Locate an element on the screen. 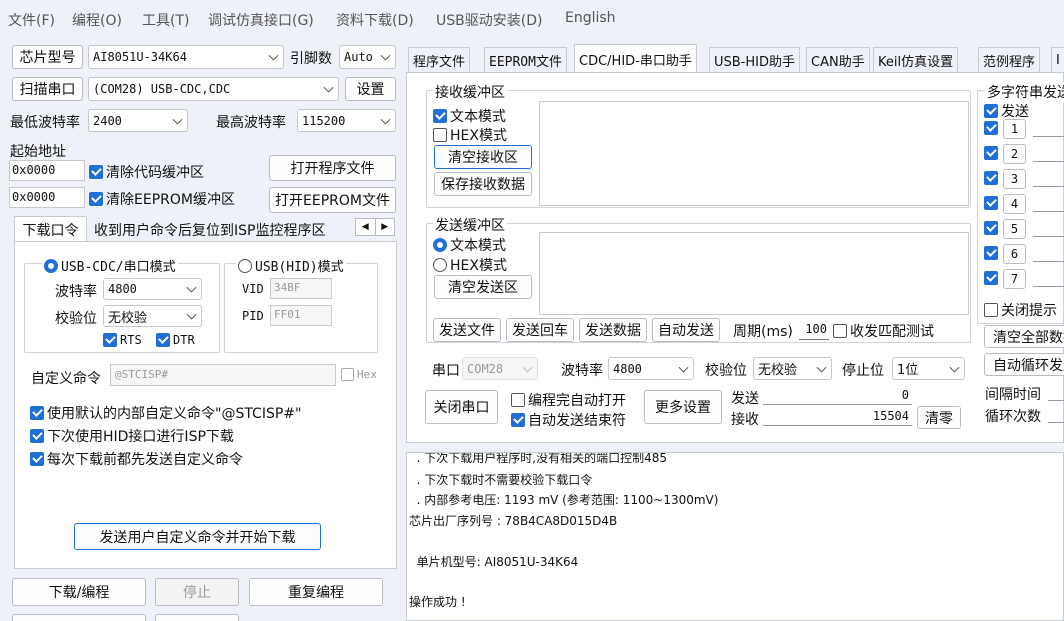 The width and height of the screenshot is (1064, 621). pid-input: FF01 is located at coordinates (301, 315).